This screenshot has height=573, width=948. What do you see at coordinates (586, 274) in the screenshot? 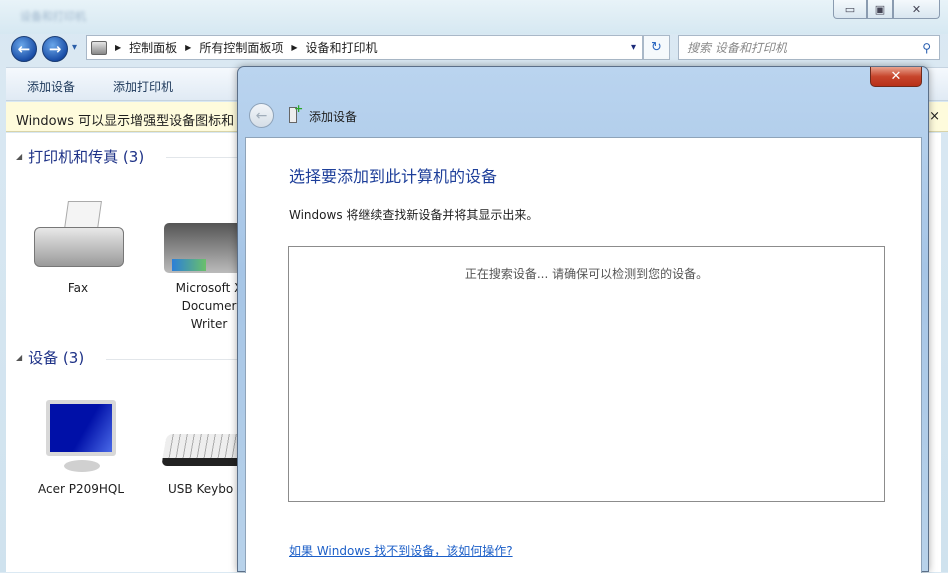
I see `searching-status: 正在搜索设备... 请确保可以检测到您的设备。` at bounding box center [586, 274].